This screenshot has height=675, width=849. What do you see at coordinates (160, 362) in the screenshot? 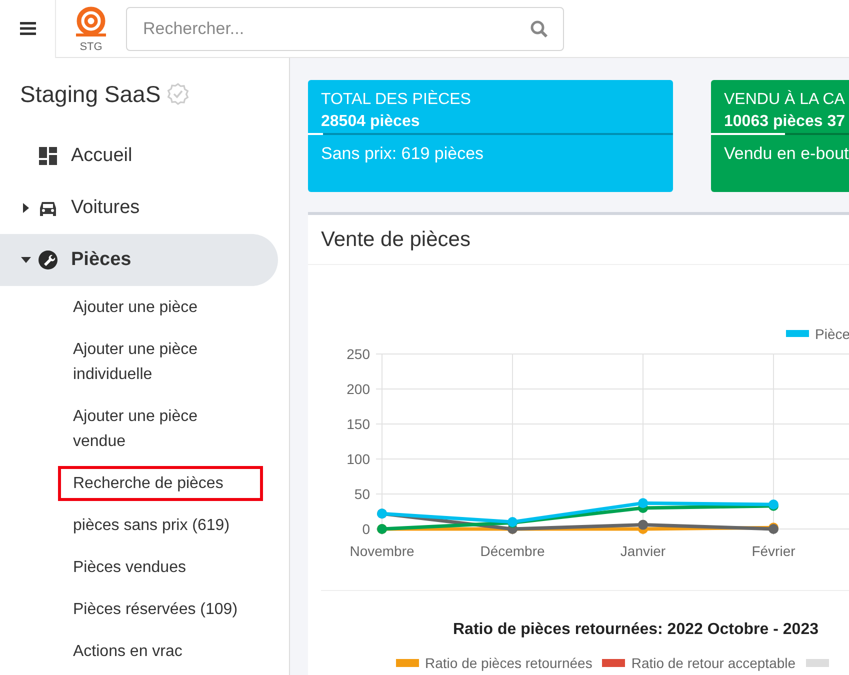
I see `nav-subitem: Ajouter une pièce individuelle` at bounding box center [160, 362].